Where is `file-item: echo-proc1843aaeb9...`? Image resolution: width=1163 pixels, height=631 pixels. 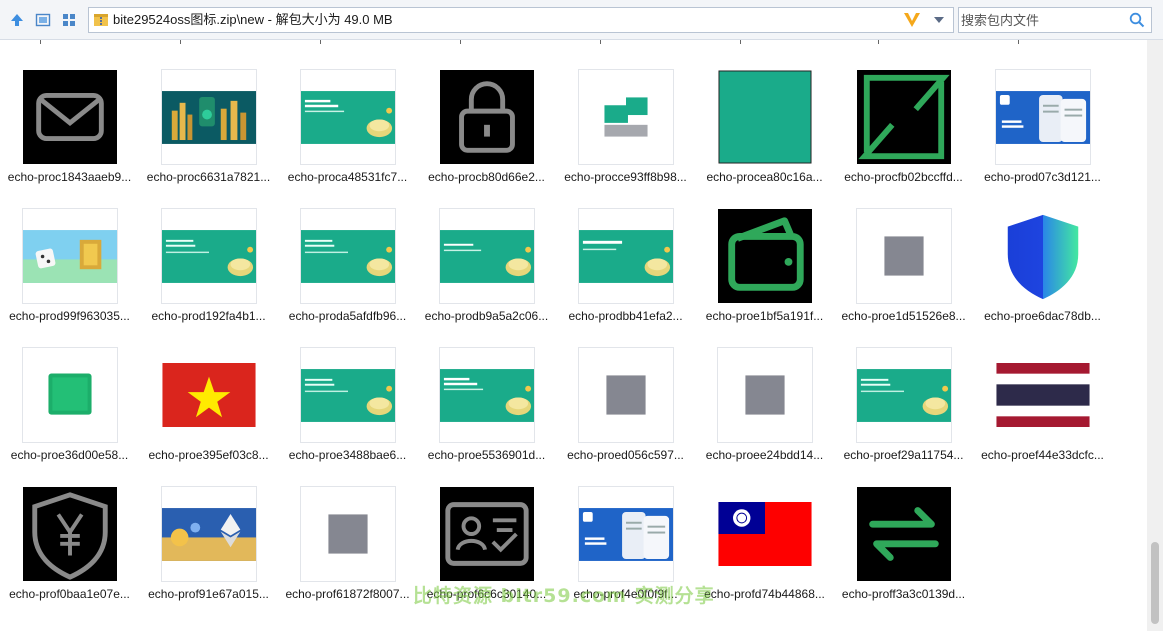
file-item: echo-proc1843aaeb9... is located at coordinates (69, 136).